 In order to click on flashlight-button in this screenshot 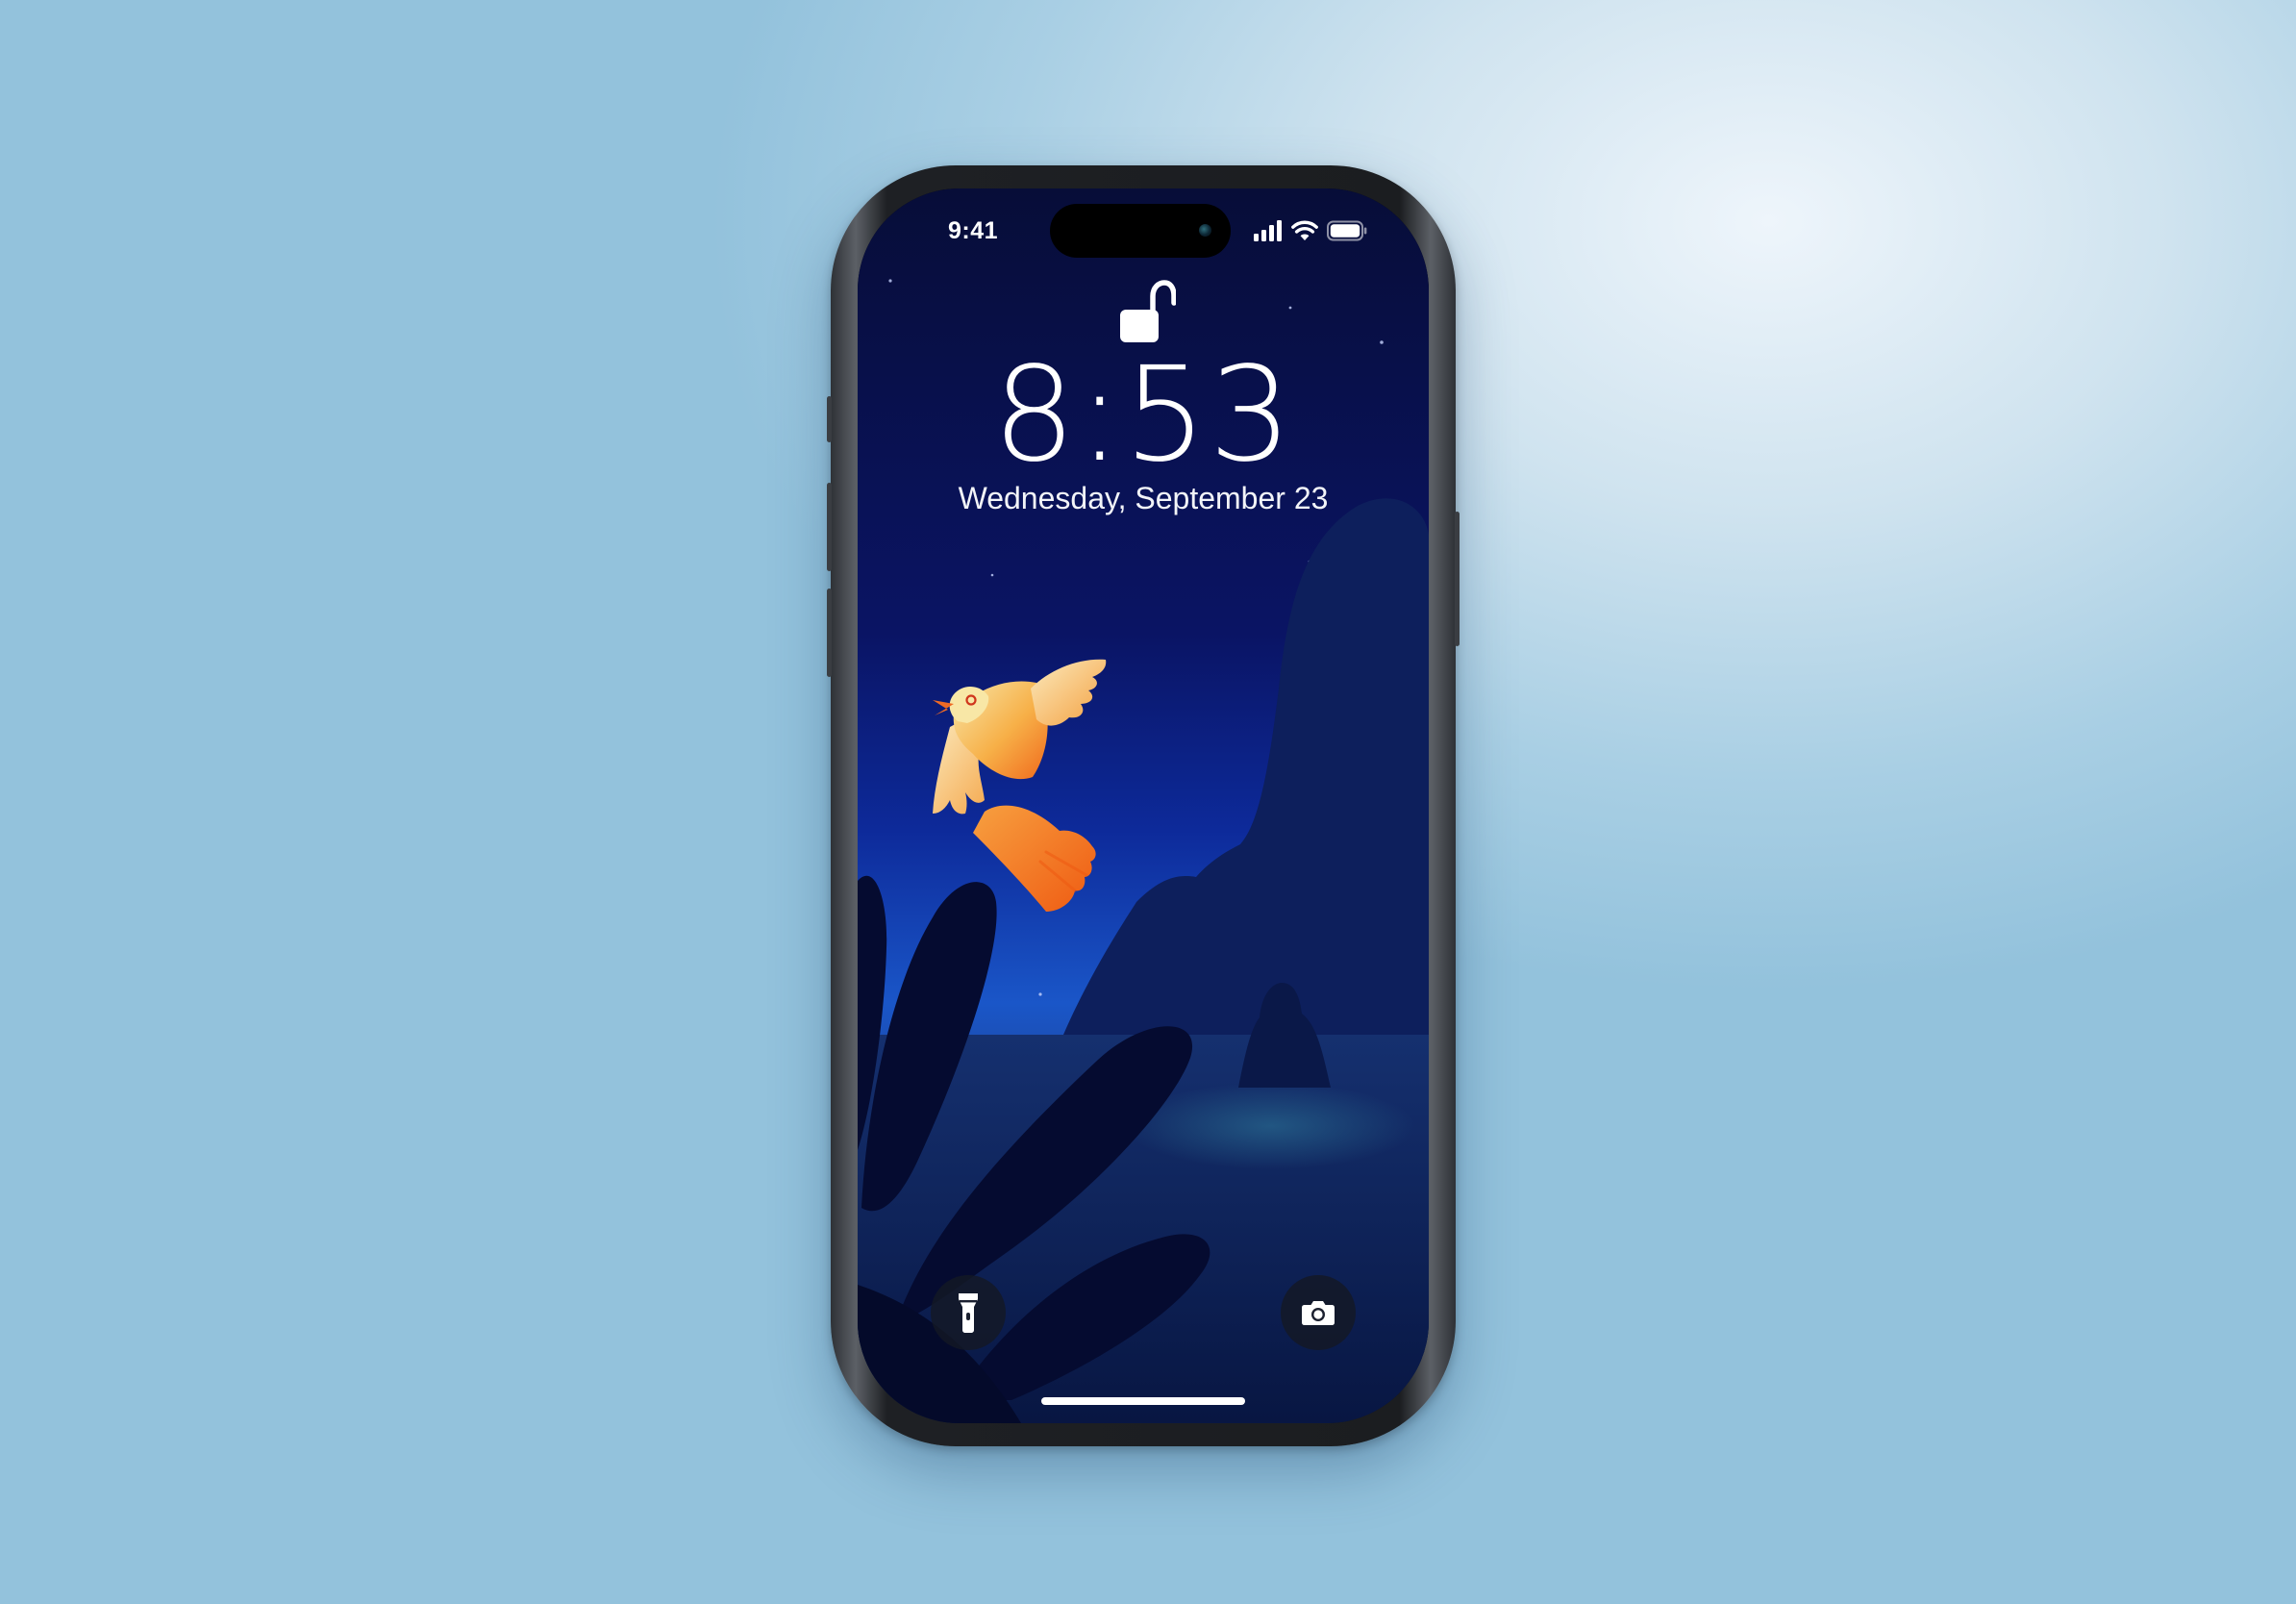, I will do `click(968, 1312)`.